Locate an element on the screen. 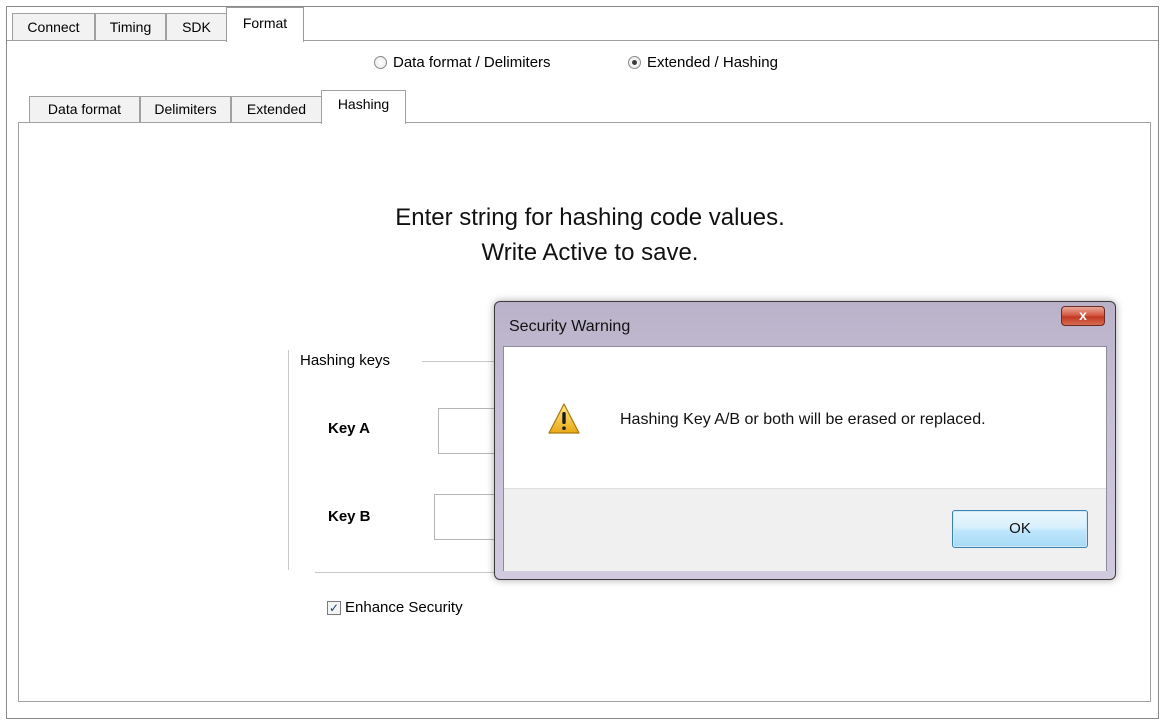 The image size is (1164, 724). tab-timing: Timing is located at coordinates (130, 26).